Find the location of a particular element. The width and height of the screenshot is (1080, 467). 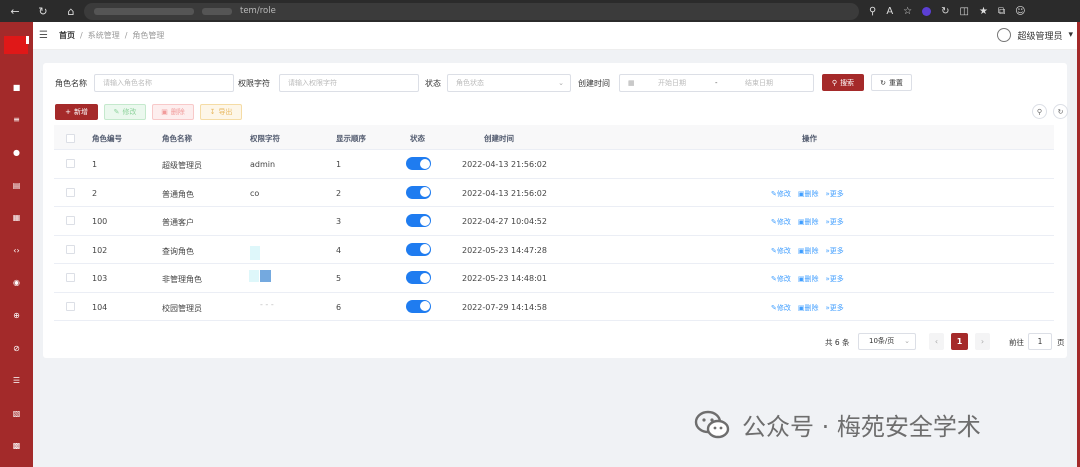

favorite-star-icon: ☆ is located at coordinates (907, 11).